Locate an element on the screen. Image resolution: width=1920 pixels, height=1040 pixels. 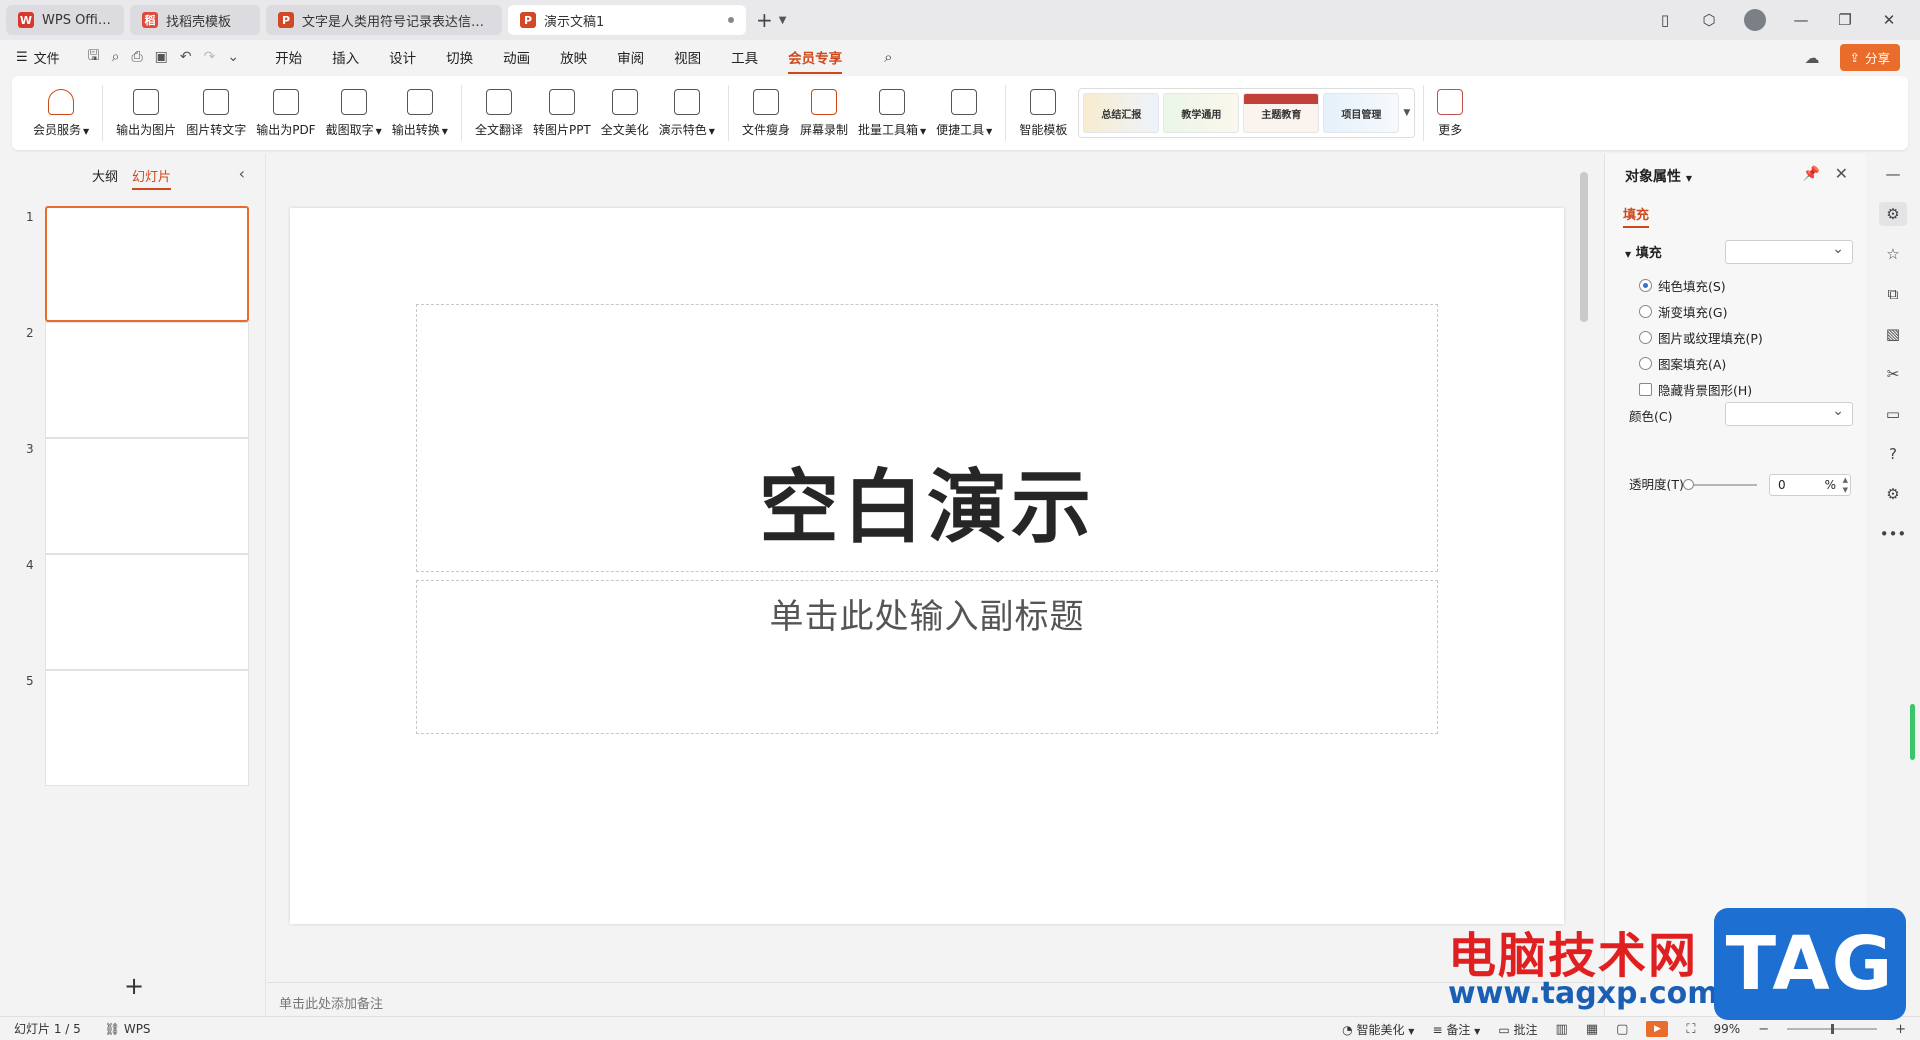
menu-design: 设计 is located at coordinates (402, 57).